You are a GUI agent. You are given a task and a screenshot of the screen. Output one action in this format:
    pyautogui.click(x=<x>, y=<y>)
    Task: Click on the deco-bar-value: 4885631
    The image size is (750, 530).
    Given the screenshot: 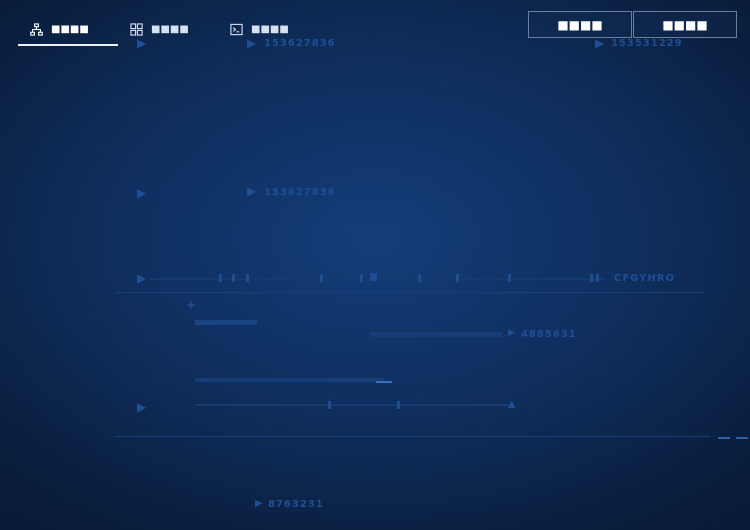 What is the action you would take?
    pyautogui.click(x=549, y=334)
    